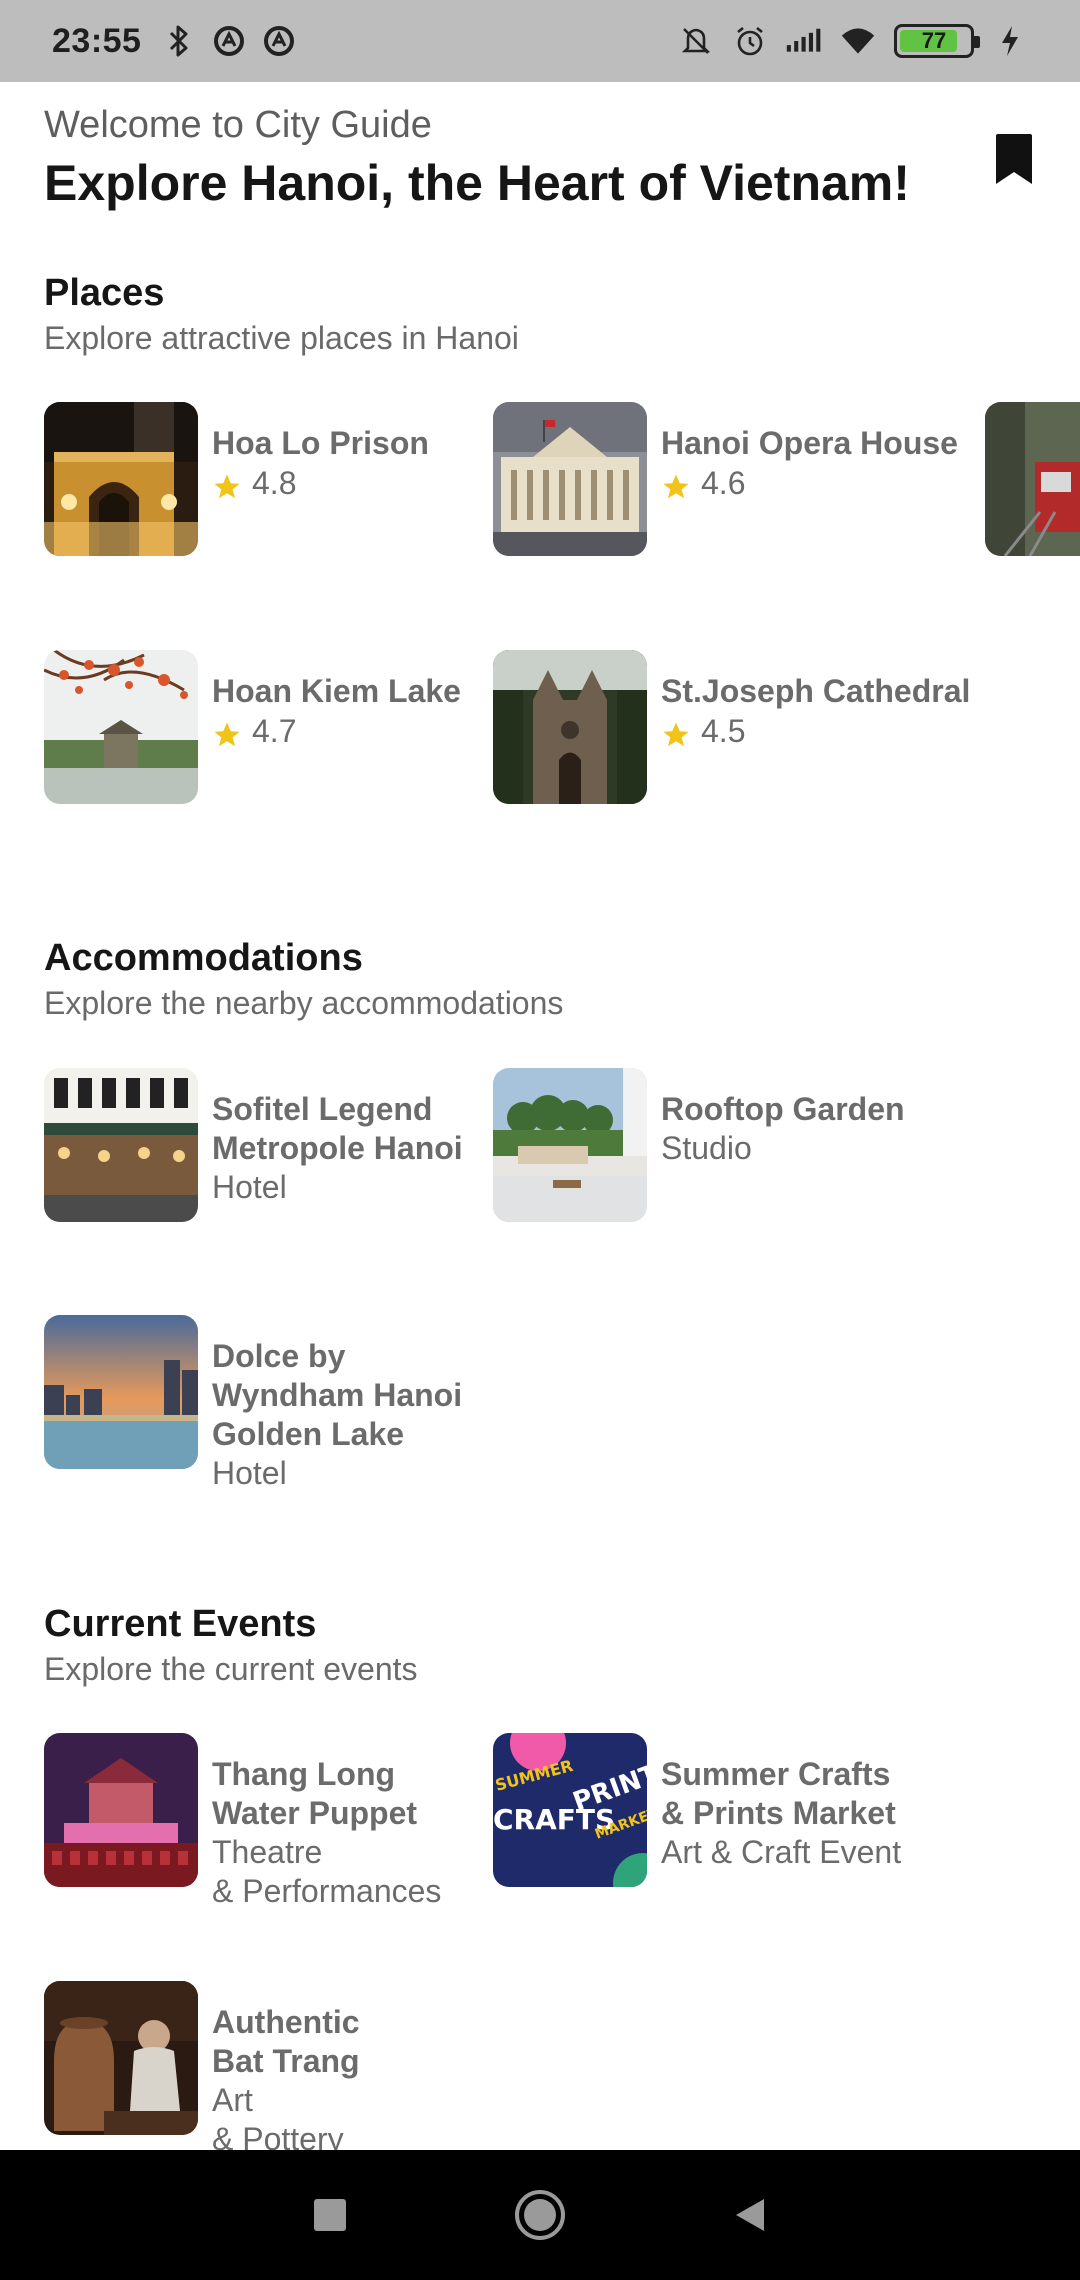 Image resolution: width=1080 pixels, height=2280 pixels. What do you see at coordinates (723, 731) in the screenshot?
I see `rating-value: 4.5` at bounding box center [723, 731].